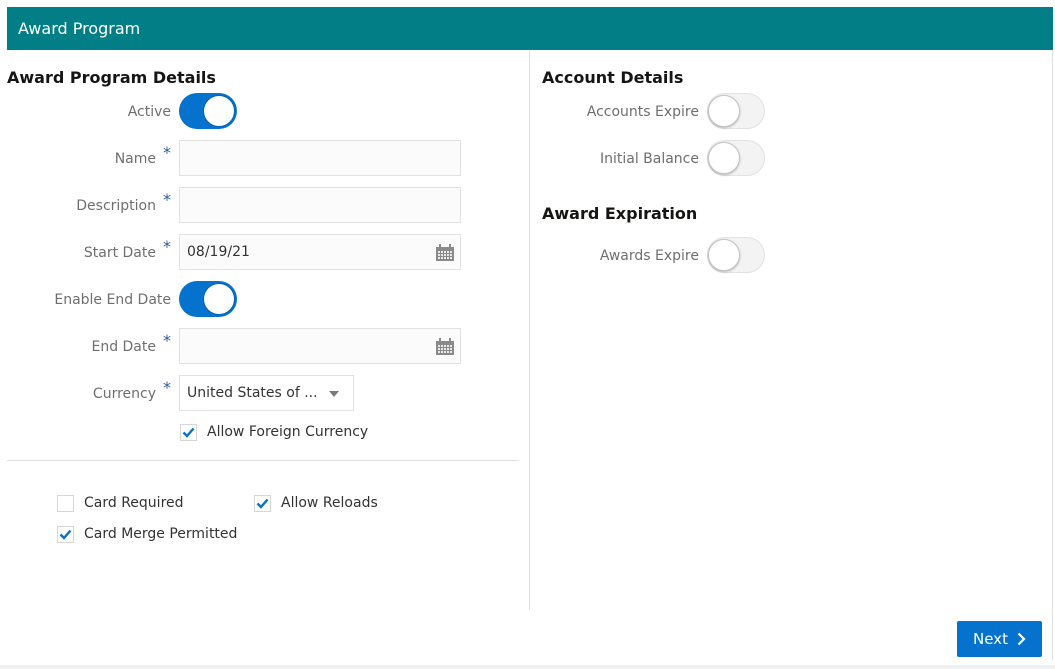 The width and height of the screenshot is (1055, 669). Describe the element at coordinates (320, 205) in the screenshot. I see `description-input` at that location.